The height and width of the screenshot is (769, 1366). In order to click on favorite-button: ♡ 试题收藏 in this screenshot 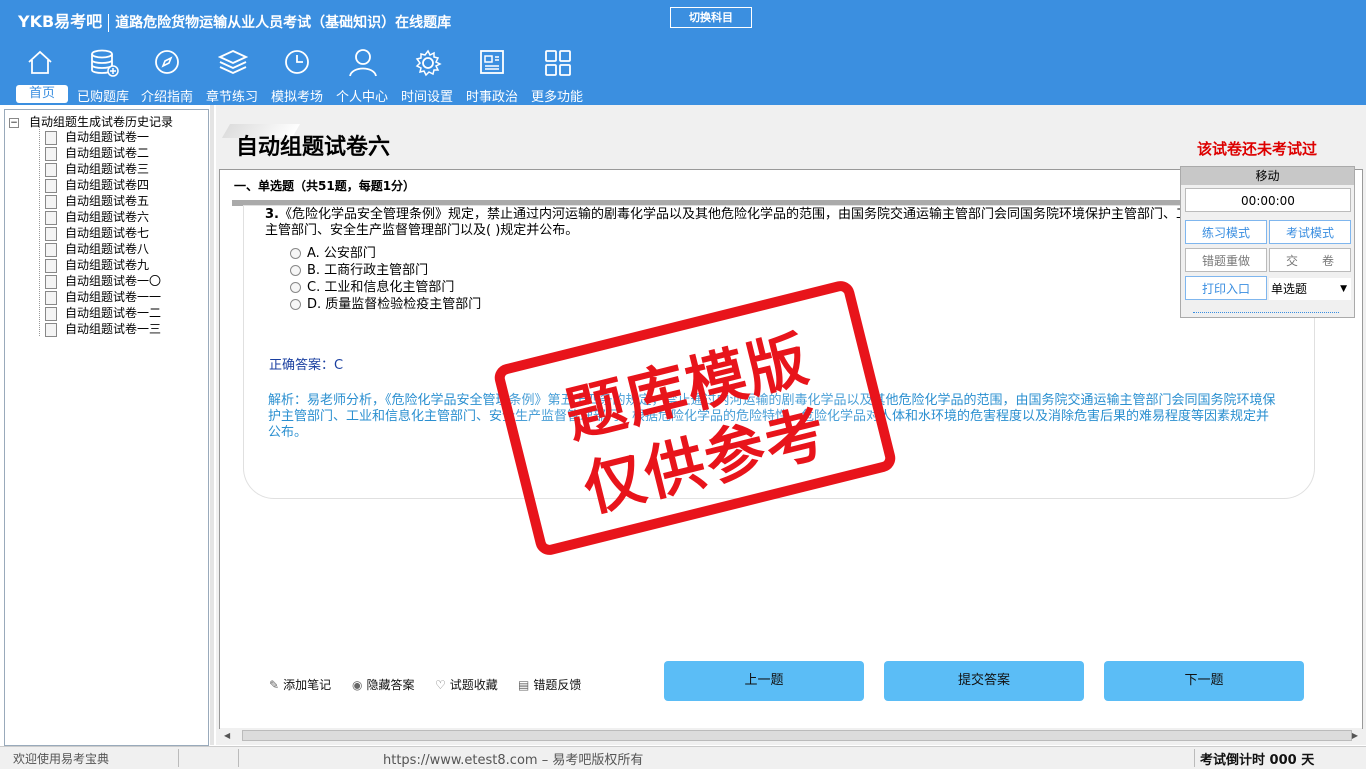, I will do `click(466, 684)`.